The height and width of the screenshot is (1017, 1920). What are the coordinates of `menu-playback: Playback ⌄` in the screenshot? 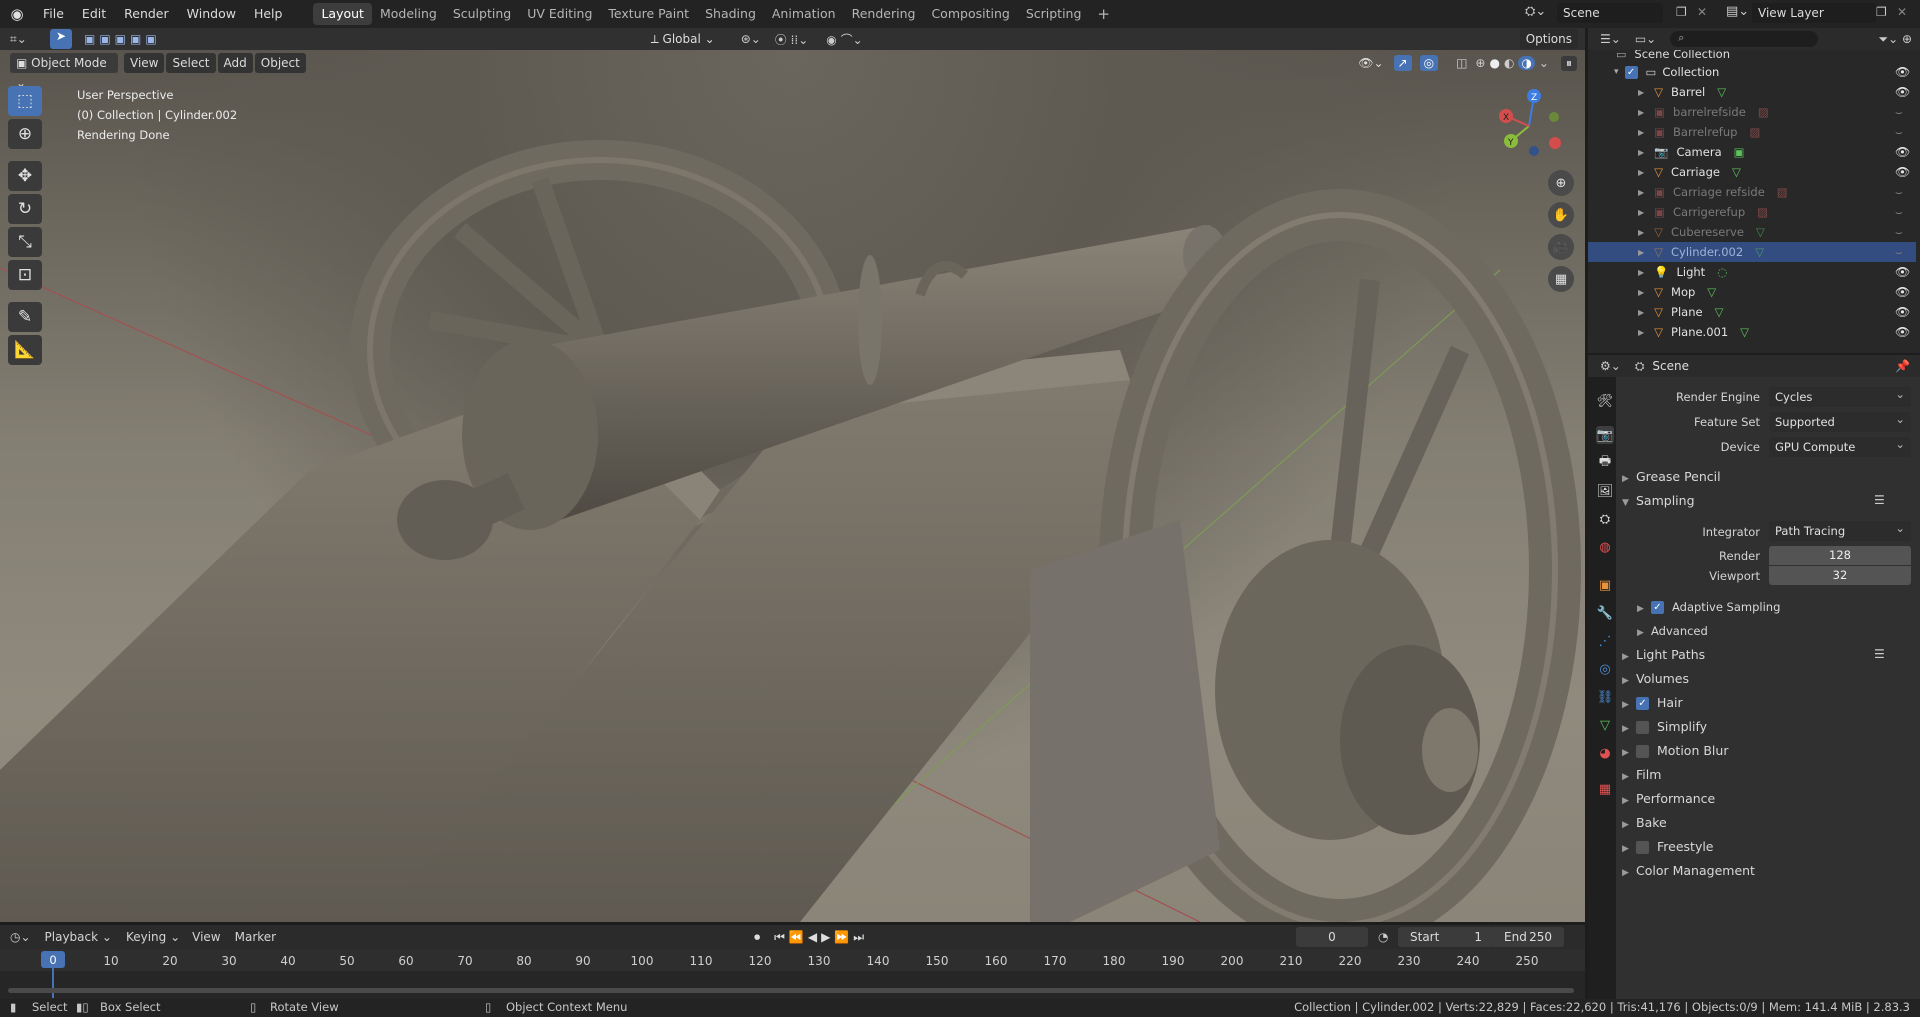 It's located at (78, 937).